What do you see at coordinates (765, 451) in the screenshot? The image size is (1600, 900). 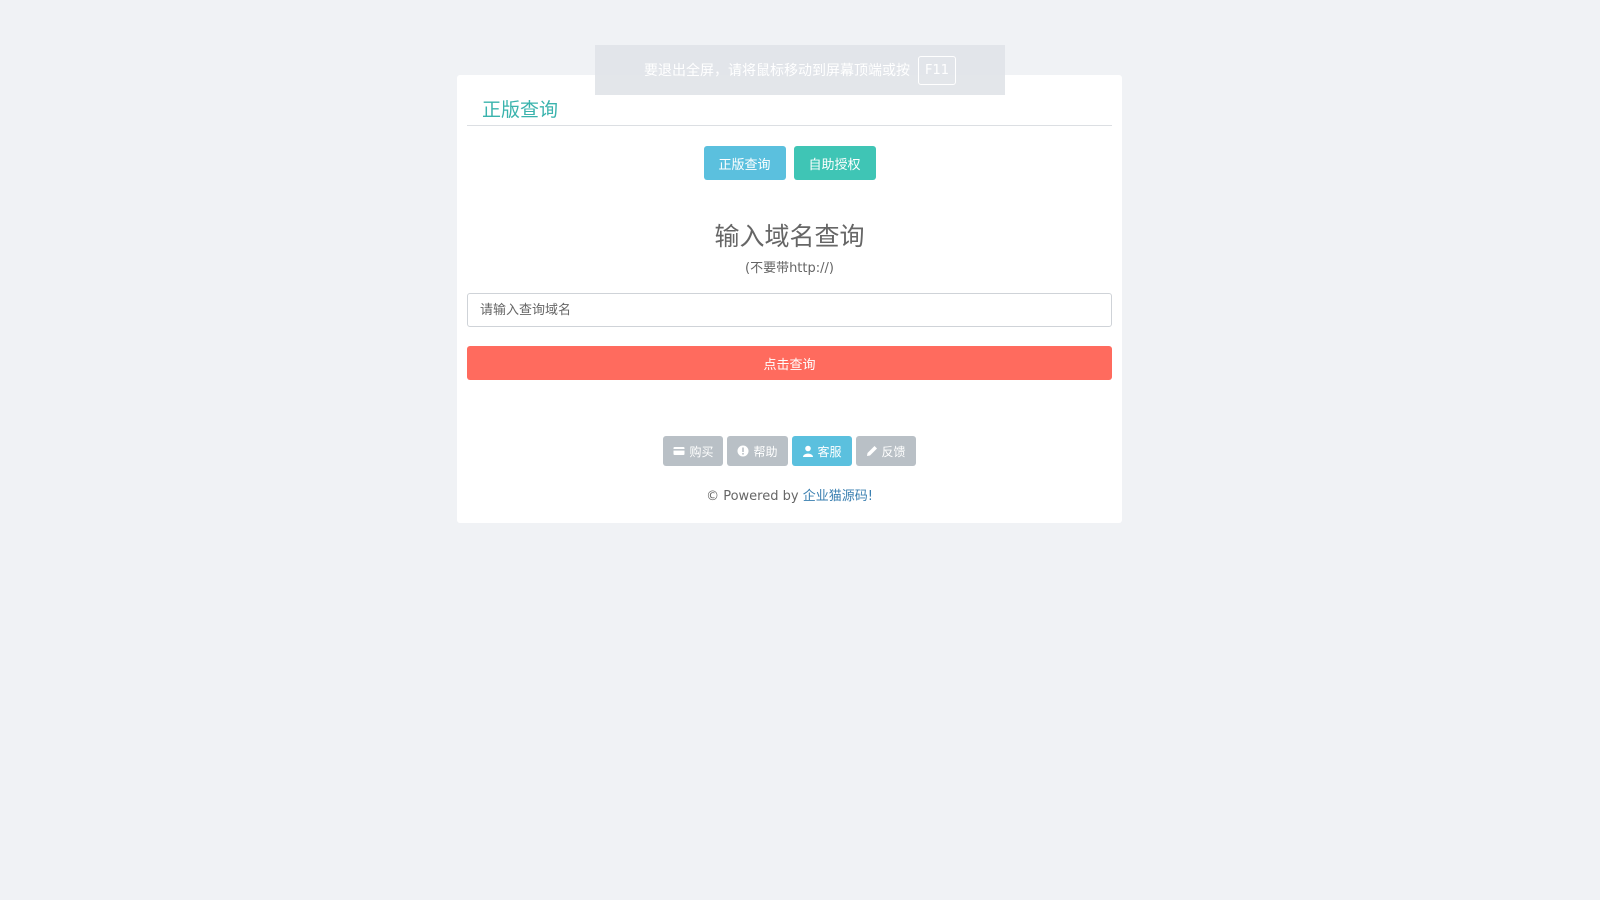 I see `help-button-label: 帮助` at bounding box center [765, 451].